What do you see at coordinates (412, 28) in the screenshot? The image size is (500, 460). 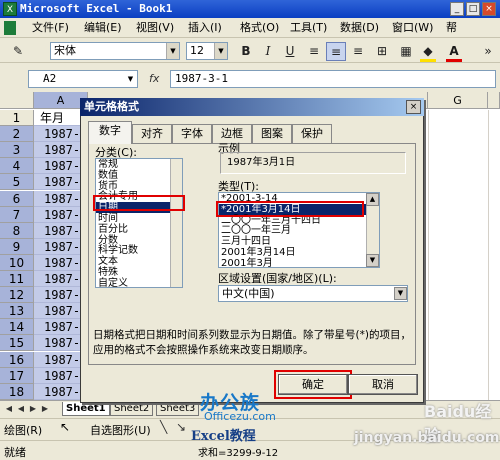 I see `menu-window: 窗口(W)` at bounding box center [412, 28].